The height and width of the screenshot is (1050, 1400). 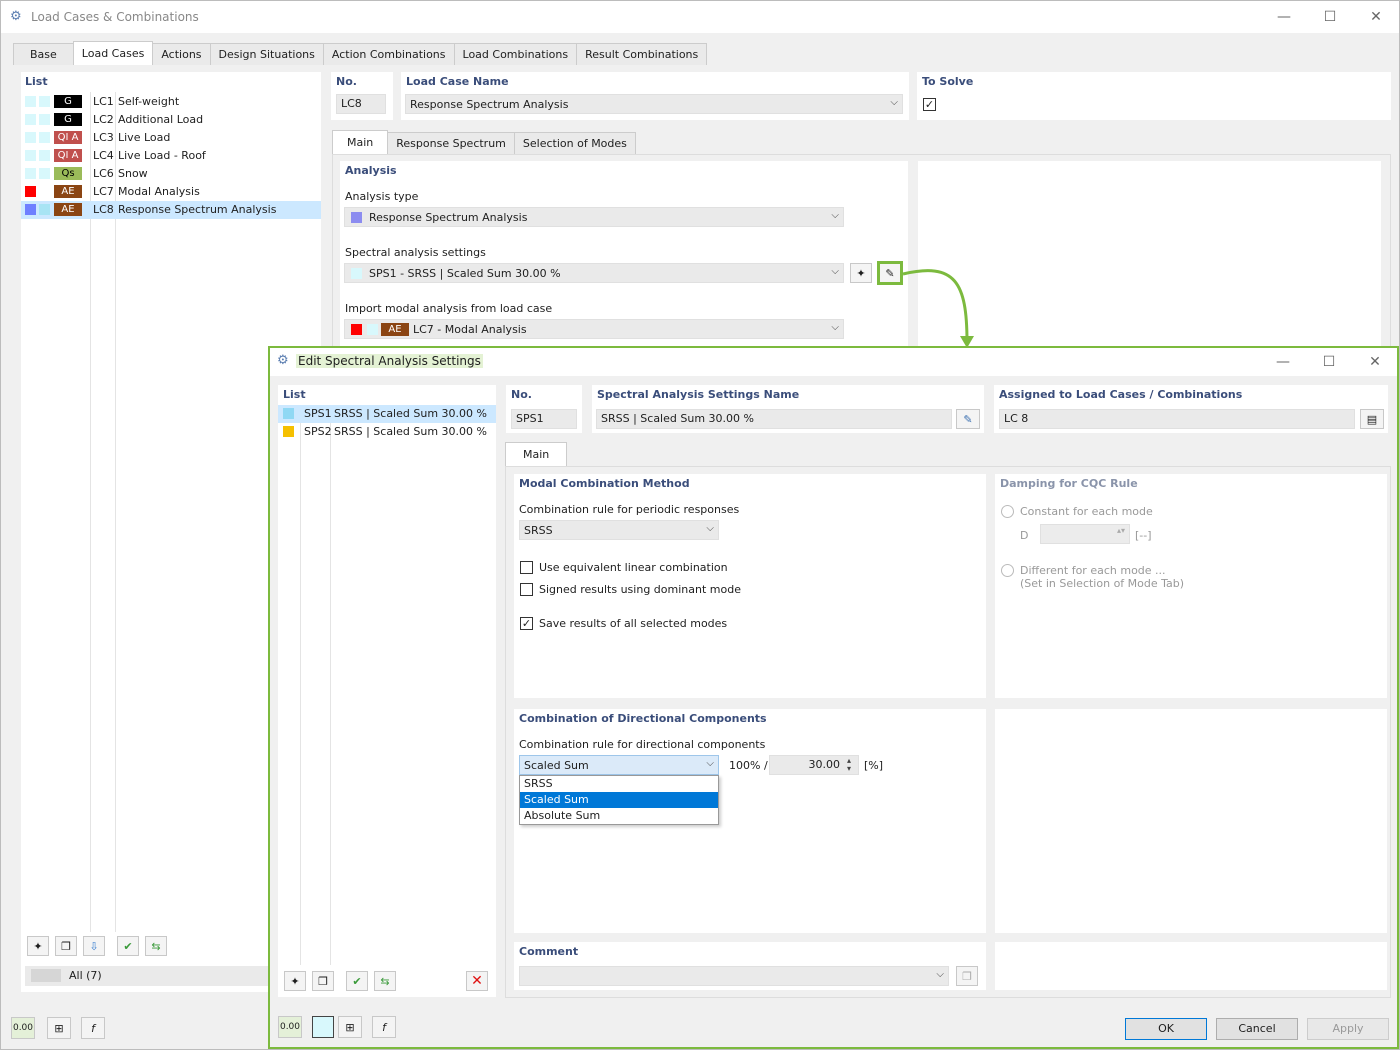 What do you see at coordinates (515, 54) in the screenshot?
I see `tab-load-combinations: Load Combinations` at bounding box center [515, 54].